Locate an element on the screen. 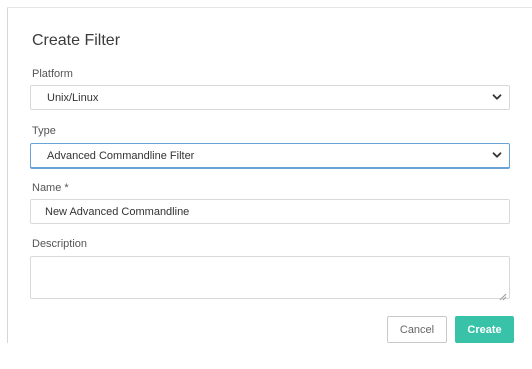 This screenshot has width=532, height=369. type-label: Type is located at coordinates (44, 131).